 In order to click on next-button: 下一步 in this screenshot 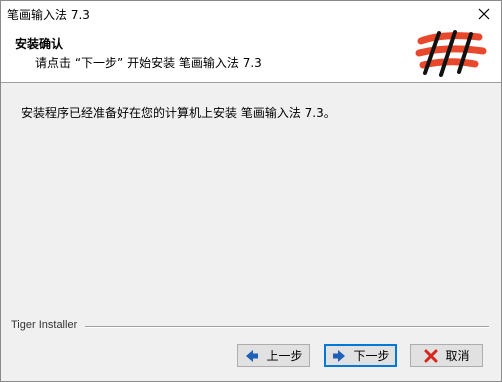, I will do `click(360, 355)`.